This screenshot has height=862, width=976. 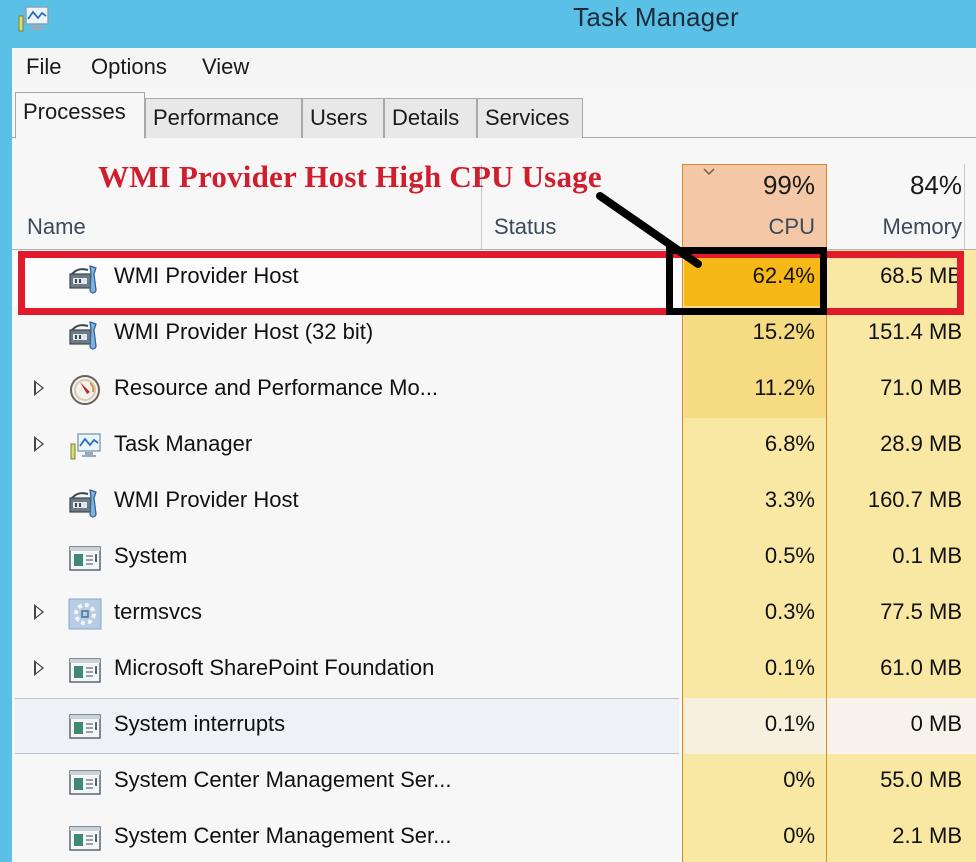 What do you see at coordinates (85, 390) in the screenshot?
I see `resource-monitor-icon` at bounding box center [85, 390].